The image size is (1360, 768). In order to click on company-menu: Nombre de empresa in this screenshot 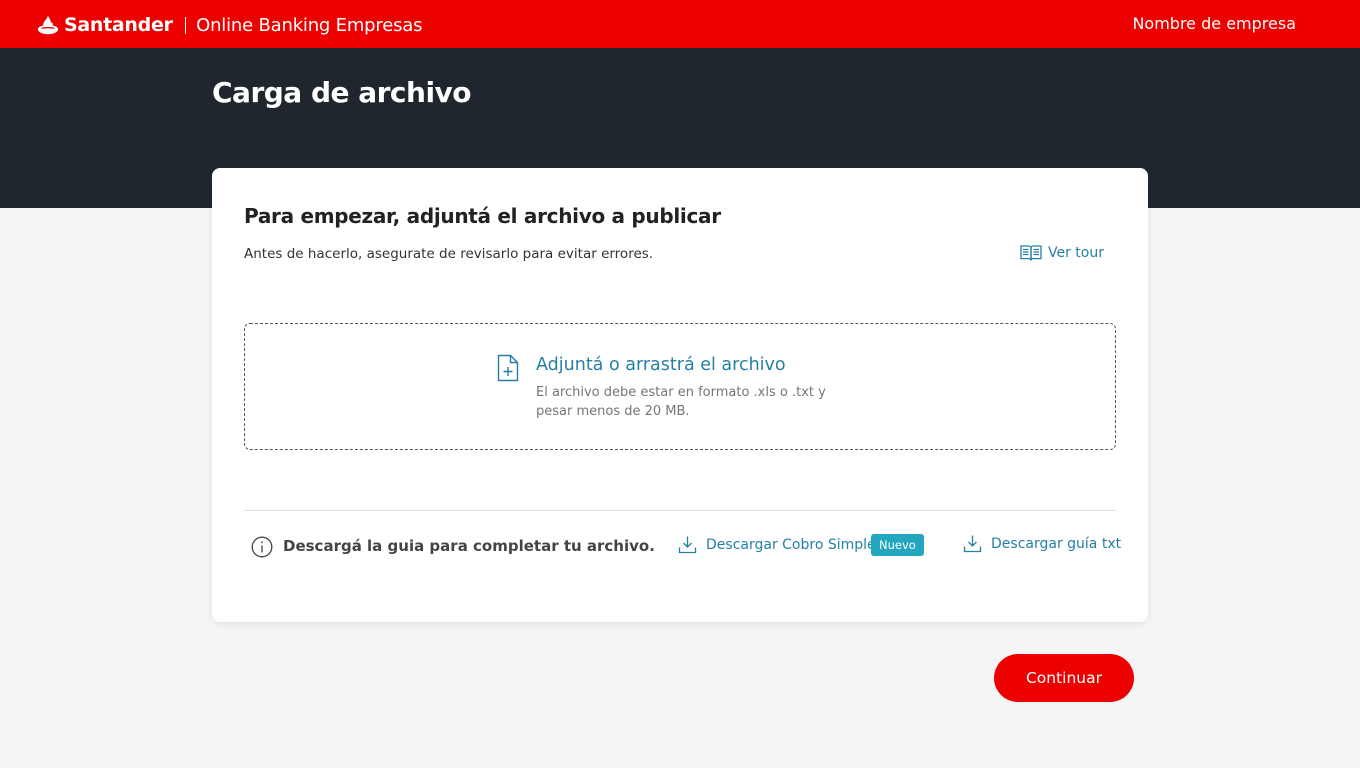, I will do `click(1214, 23)`.